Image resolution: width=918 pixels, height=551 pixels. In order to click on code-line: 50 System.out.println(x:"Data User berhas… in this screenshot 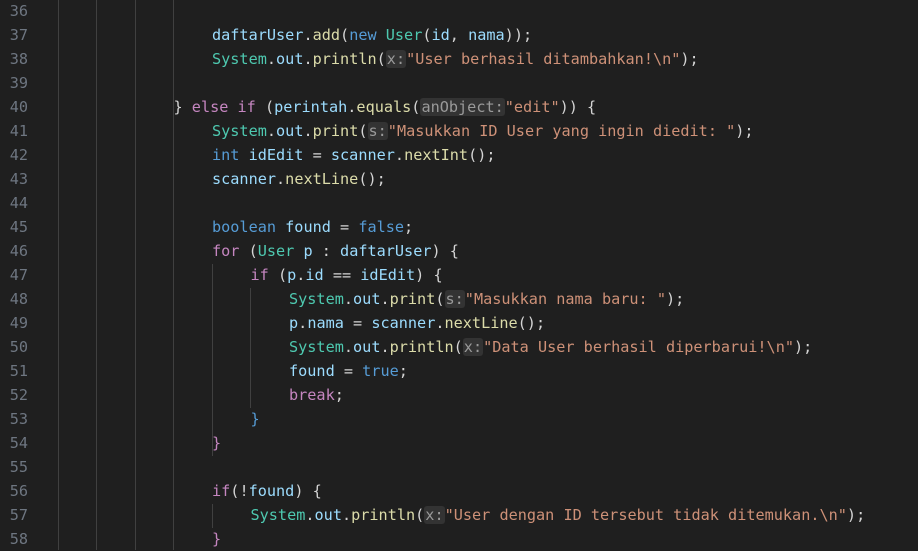, I will do `click(459, 347)`.